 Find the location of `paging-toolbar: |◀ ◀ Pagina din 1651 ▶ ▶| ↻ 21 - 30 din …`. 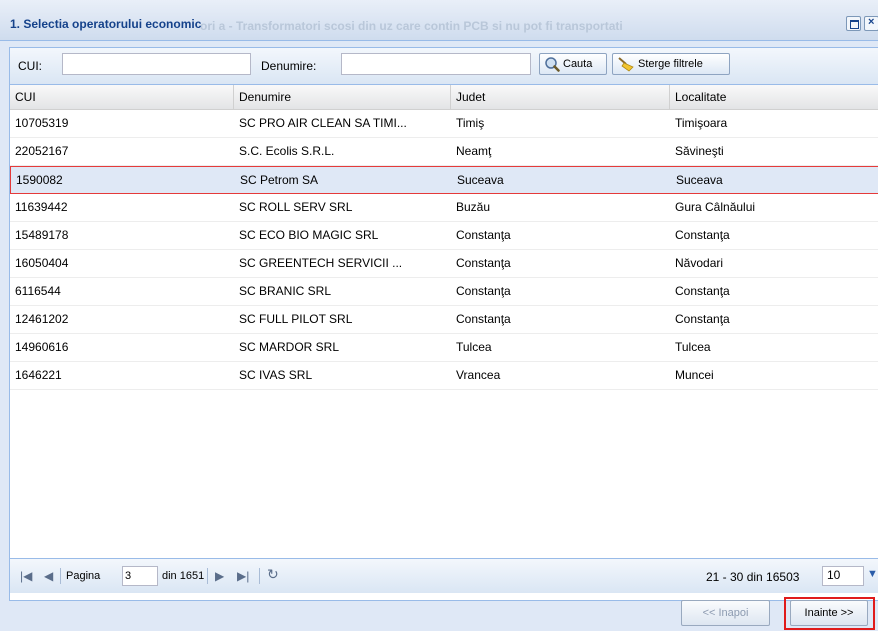

paging-toolbar: |◀ ◀ Pagina din 1651 ▶ ▶| ↻ 21 - 30 din … is located at coordinates (444, 575).